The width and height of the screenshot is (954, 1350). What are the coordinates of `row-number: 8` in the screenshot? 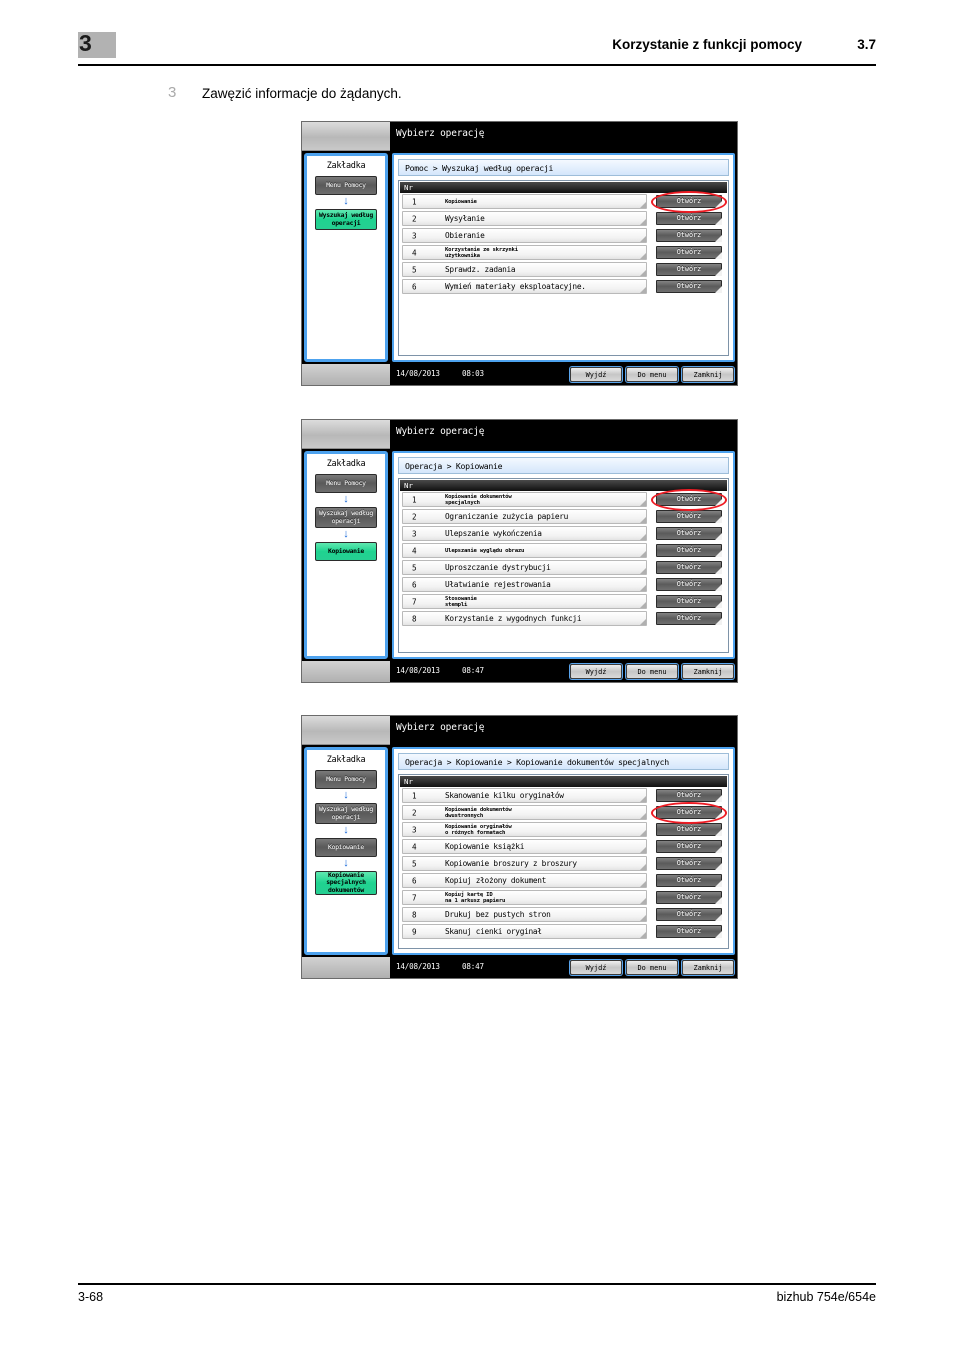 It's located at (414, 618).